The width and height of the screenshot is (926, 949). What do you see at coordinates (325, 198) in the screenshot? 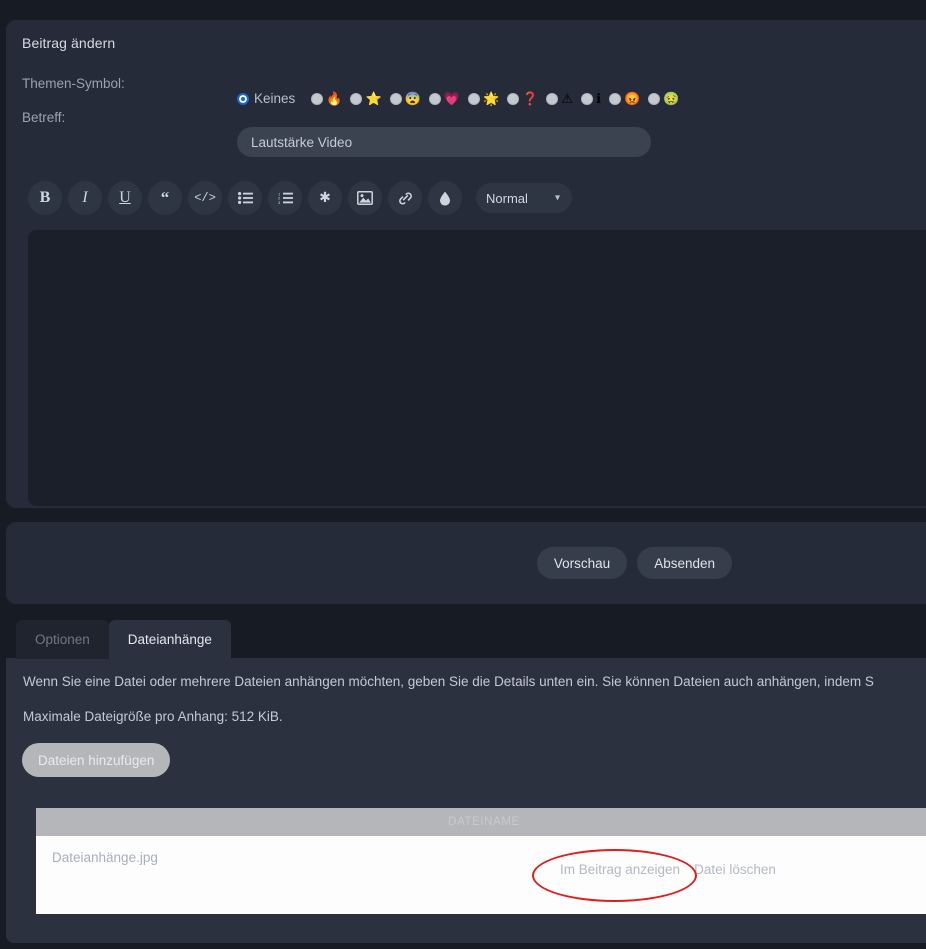
I see `asterisk-button: ✱` at bounding box center [325, 198].